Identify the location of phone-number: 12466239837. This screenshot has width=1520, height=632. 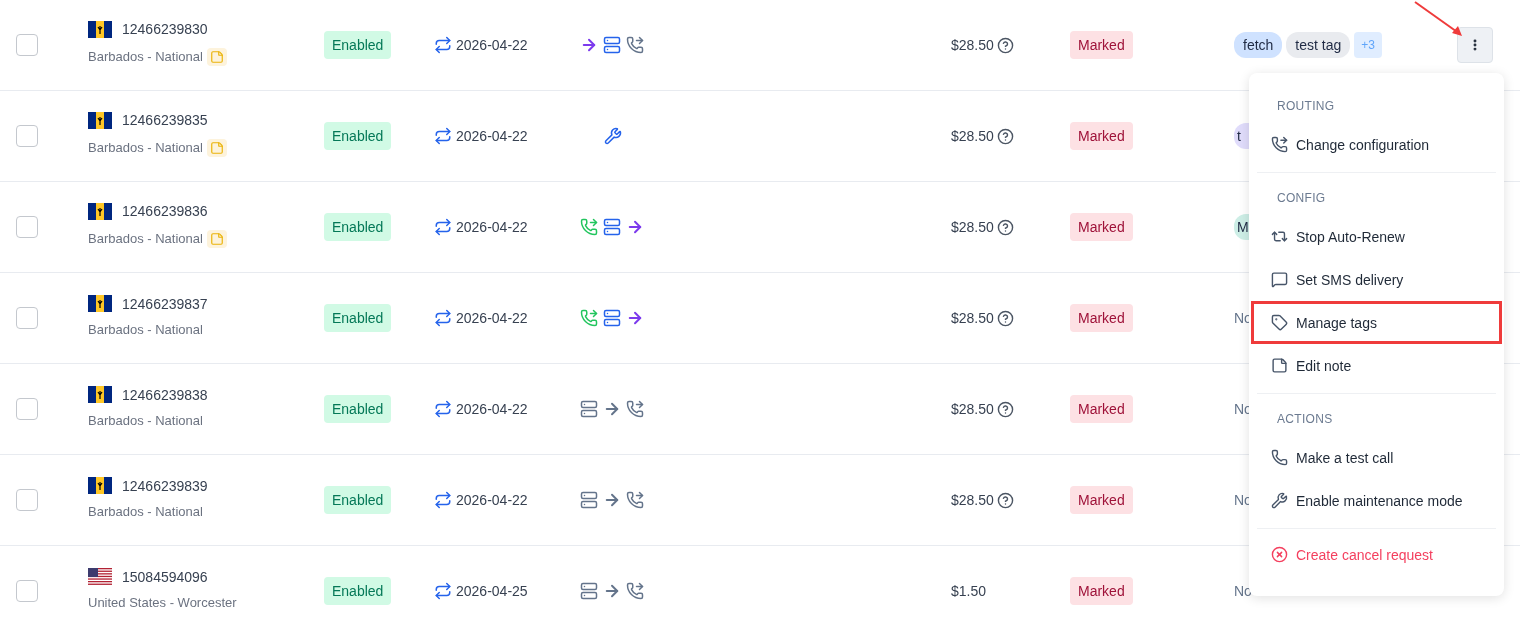
(165, 303).